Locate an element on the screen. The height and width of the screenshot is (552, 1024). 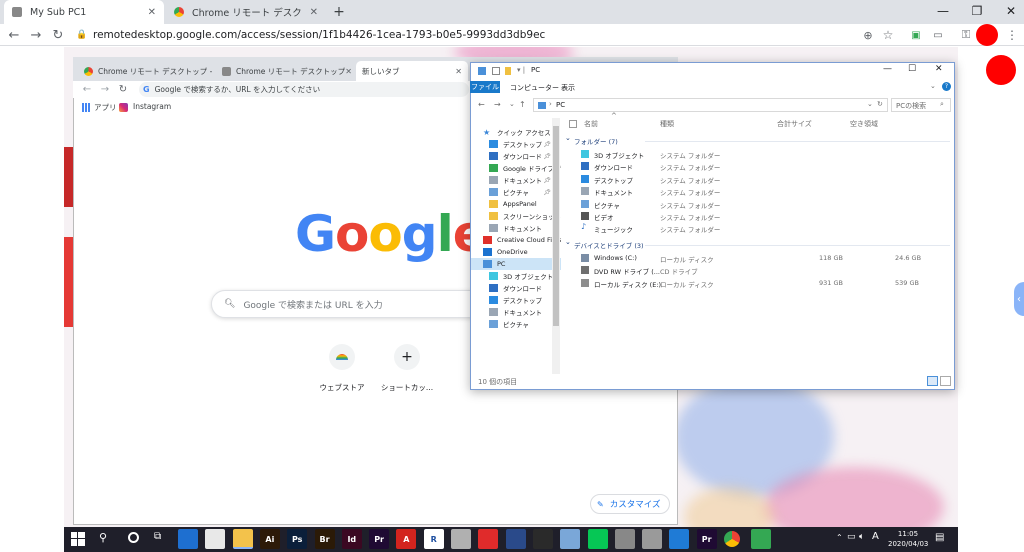
close-window-button: ✕ is located at coordinates (1009, 11).